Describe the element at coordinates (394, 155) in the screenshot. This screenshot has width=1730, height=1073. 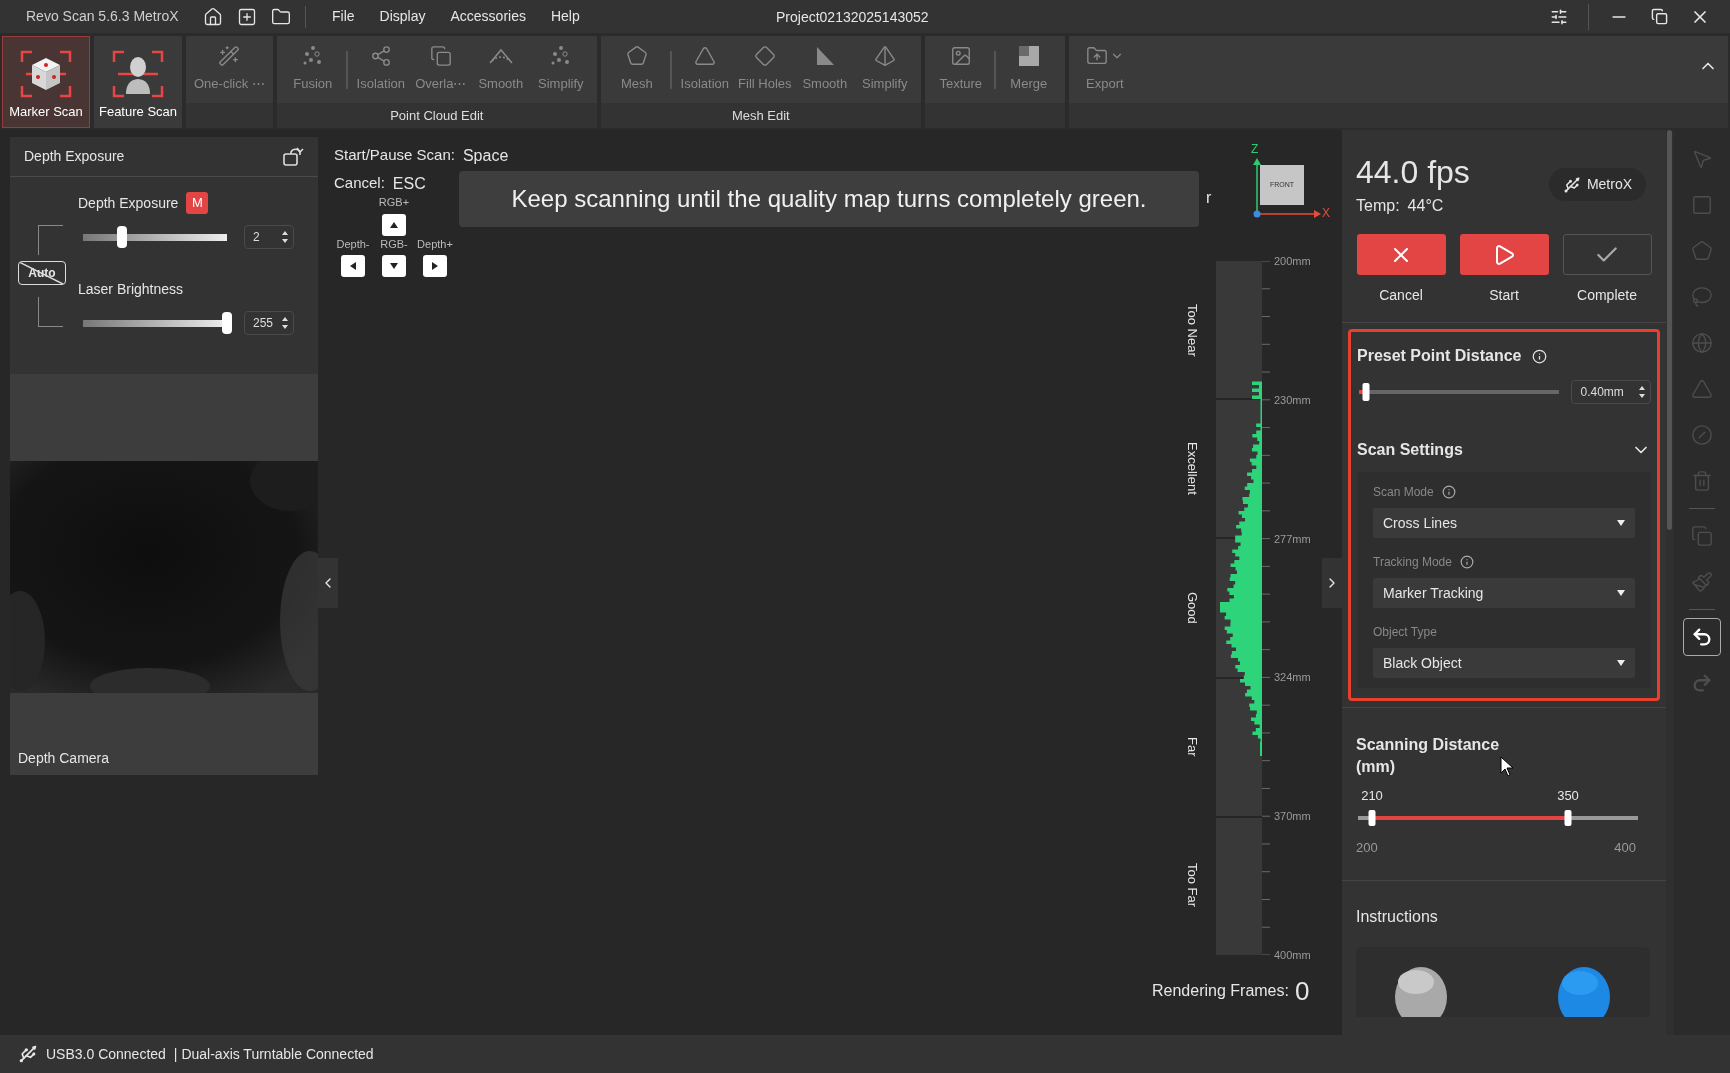
I see `shortcut-label: Start/Pause Scan:` at that location.